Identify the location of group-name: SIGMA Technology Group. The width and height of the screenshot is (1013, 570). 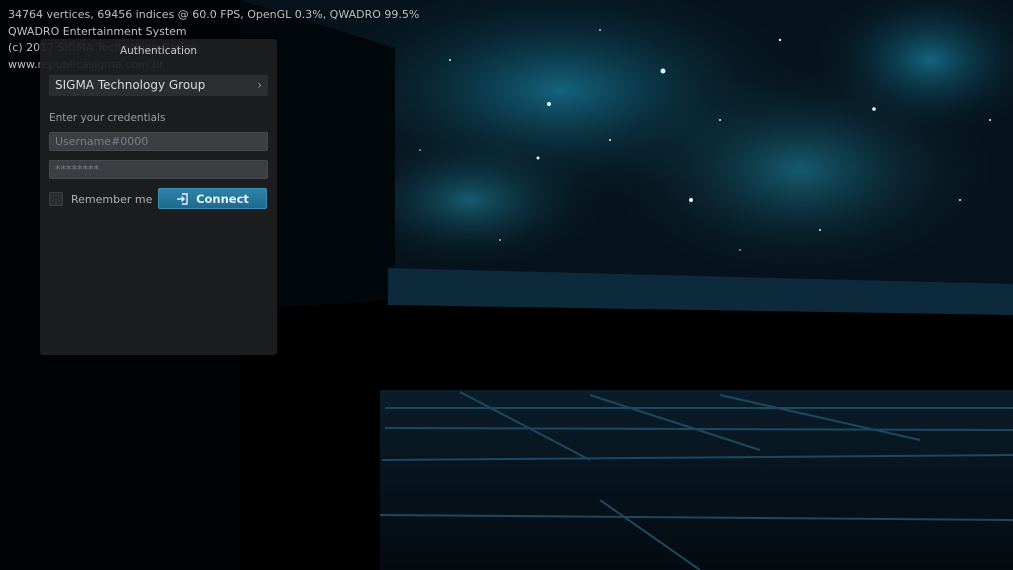
(130, 85).